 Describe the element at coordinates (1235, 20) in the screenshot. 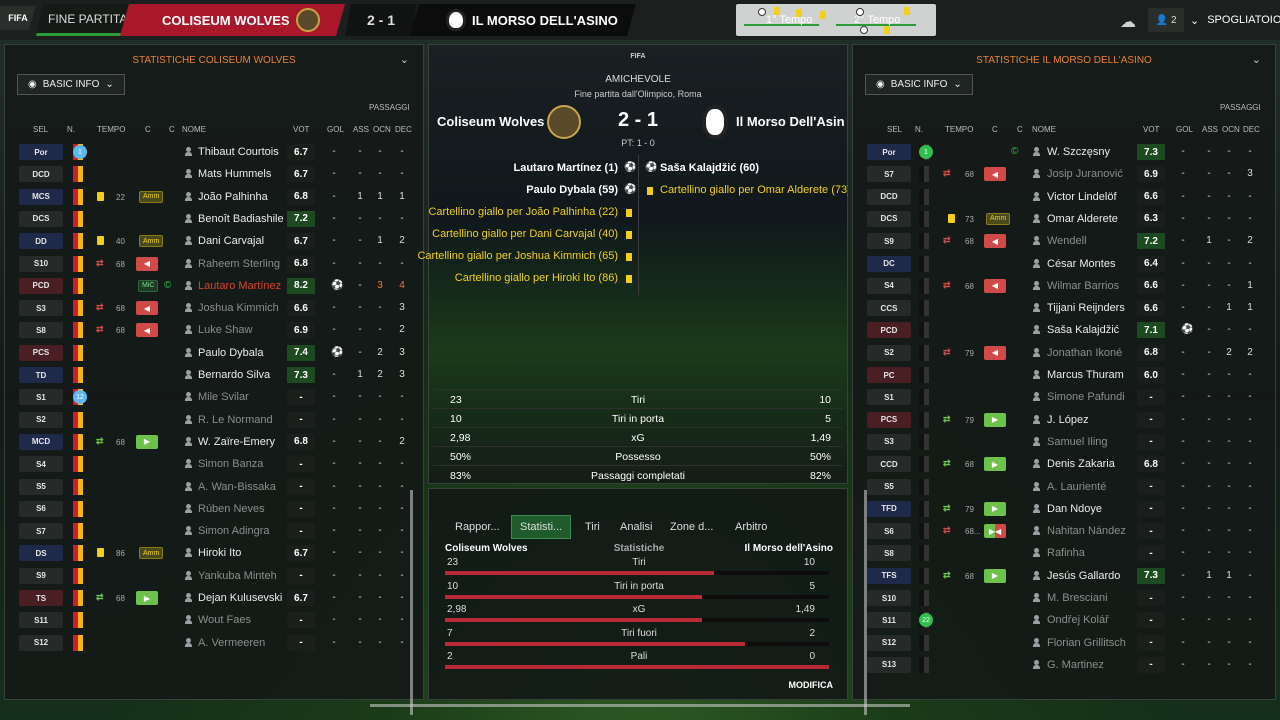

I see `dressing-room-button: ⌄ SPOGLIATOIO` at that location.